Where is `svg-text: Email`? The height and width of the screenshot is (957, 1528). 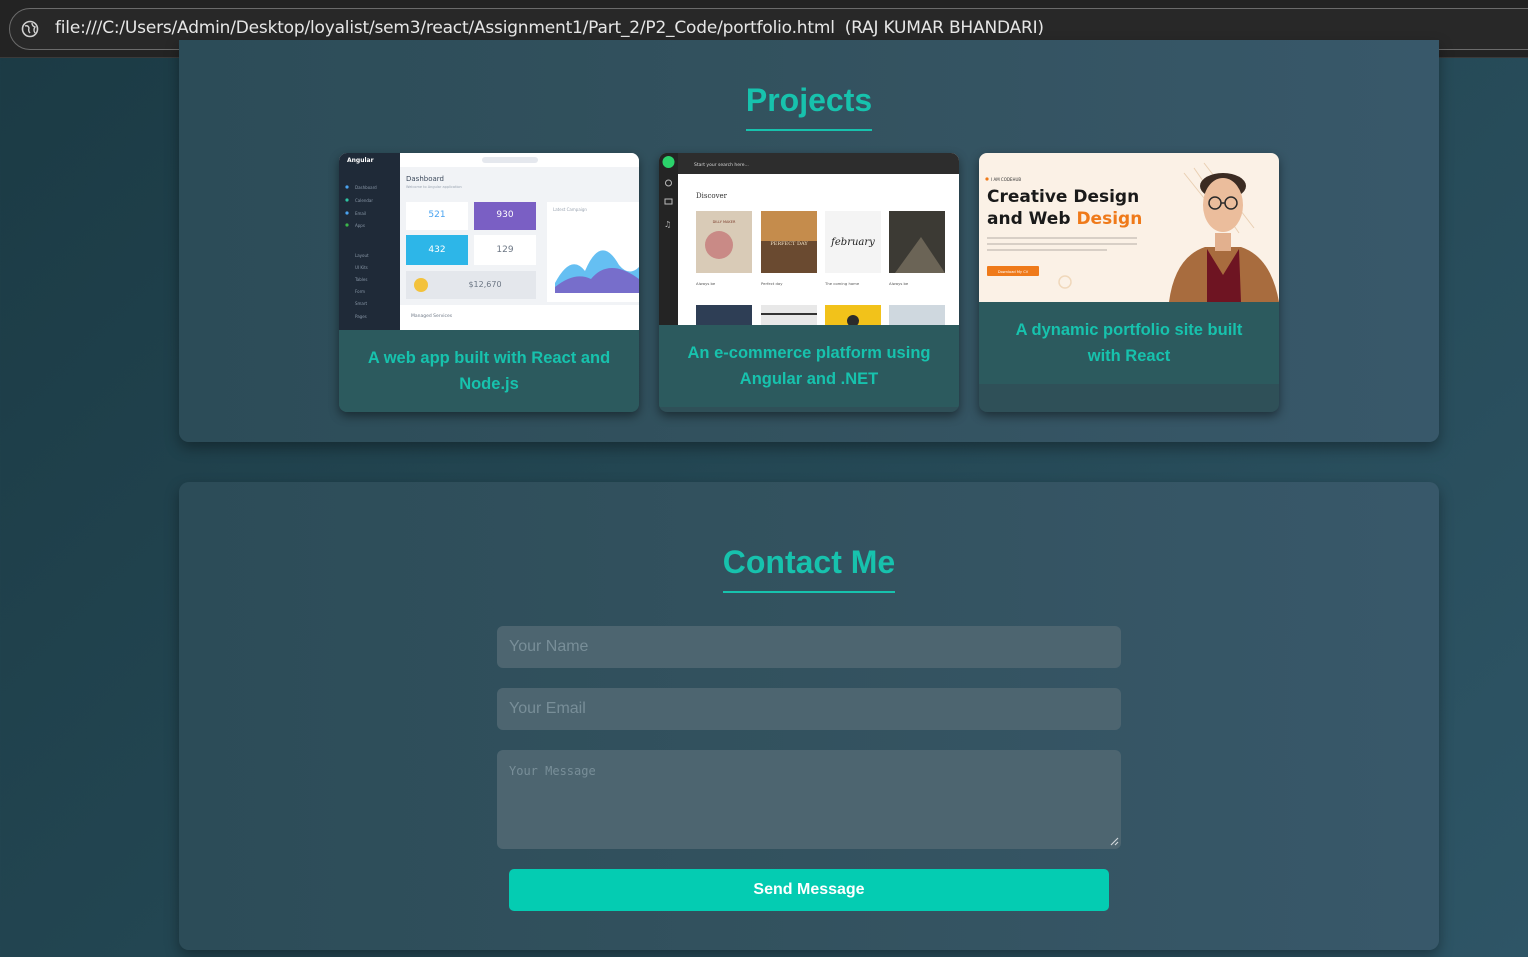 svg-text: Email is located at coordinates (360, 213).